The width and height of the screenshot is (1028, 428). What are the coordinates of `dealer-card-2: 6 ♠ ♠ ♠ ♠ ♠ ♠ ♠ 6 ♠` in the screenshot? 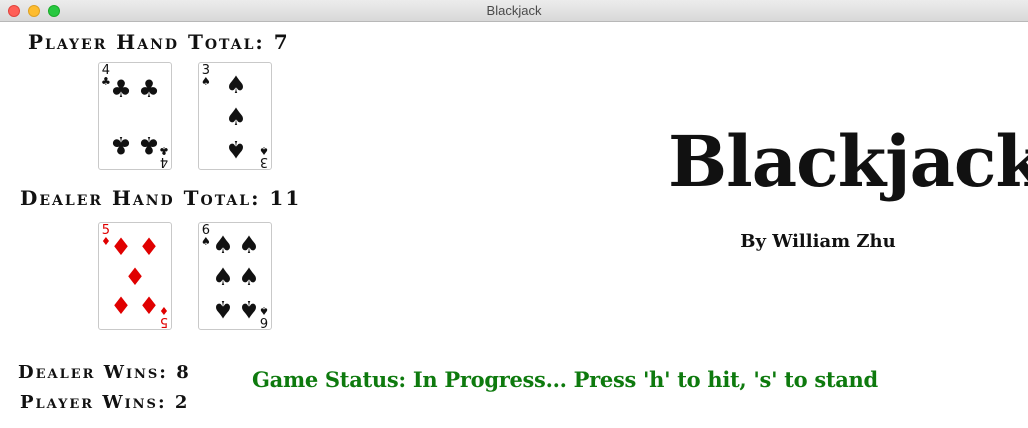 It's located at (235, 276).